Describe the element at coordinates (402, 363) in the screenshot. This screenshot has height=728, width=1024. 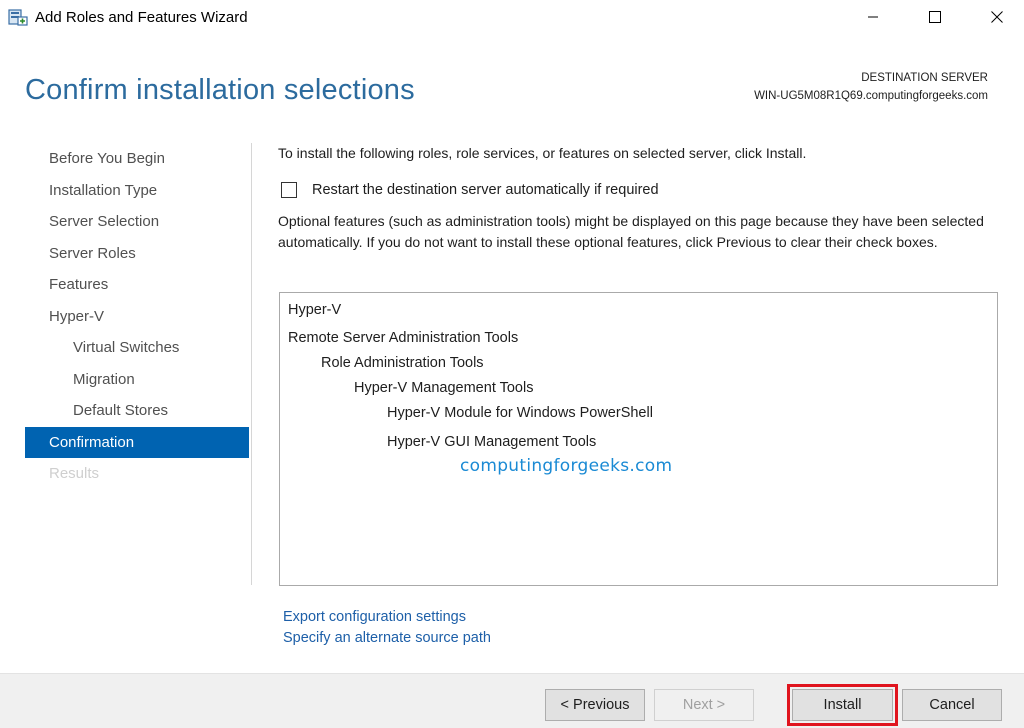
I see `list-item: Role Administration Tools` at that location.